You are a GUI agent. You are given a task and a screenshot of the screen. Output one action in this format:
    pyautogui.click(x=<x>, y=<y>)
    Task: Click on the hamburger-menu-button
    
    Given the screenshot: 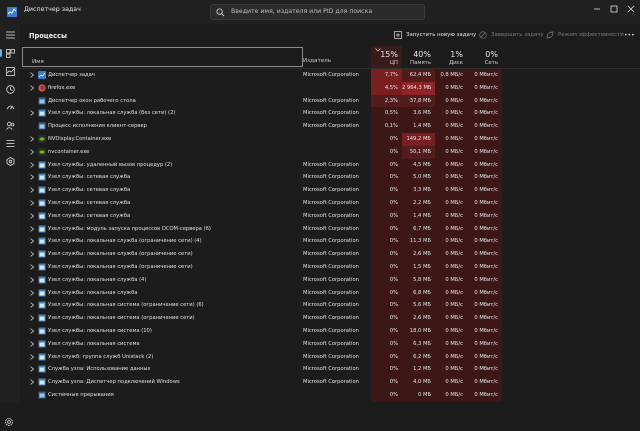 What is the action you would take?
    pyautogui.click(x=10, y=35)
    